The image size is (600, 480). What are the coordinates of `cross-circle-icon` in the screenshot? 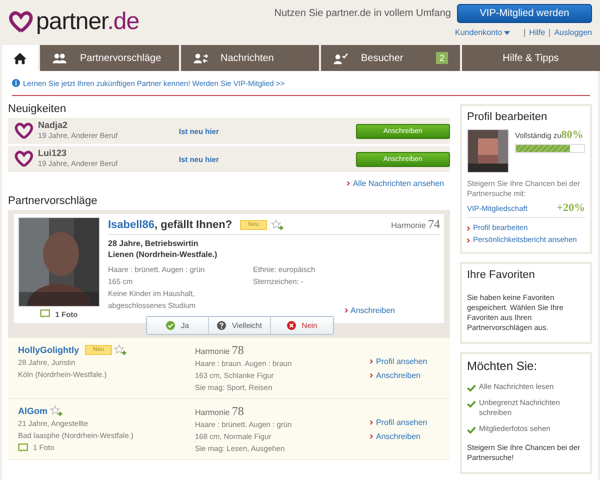 It's located at (291, 325).